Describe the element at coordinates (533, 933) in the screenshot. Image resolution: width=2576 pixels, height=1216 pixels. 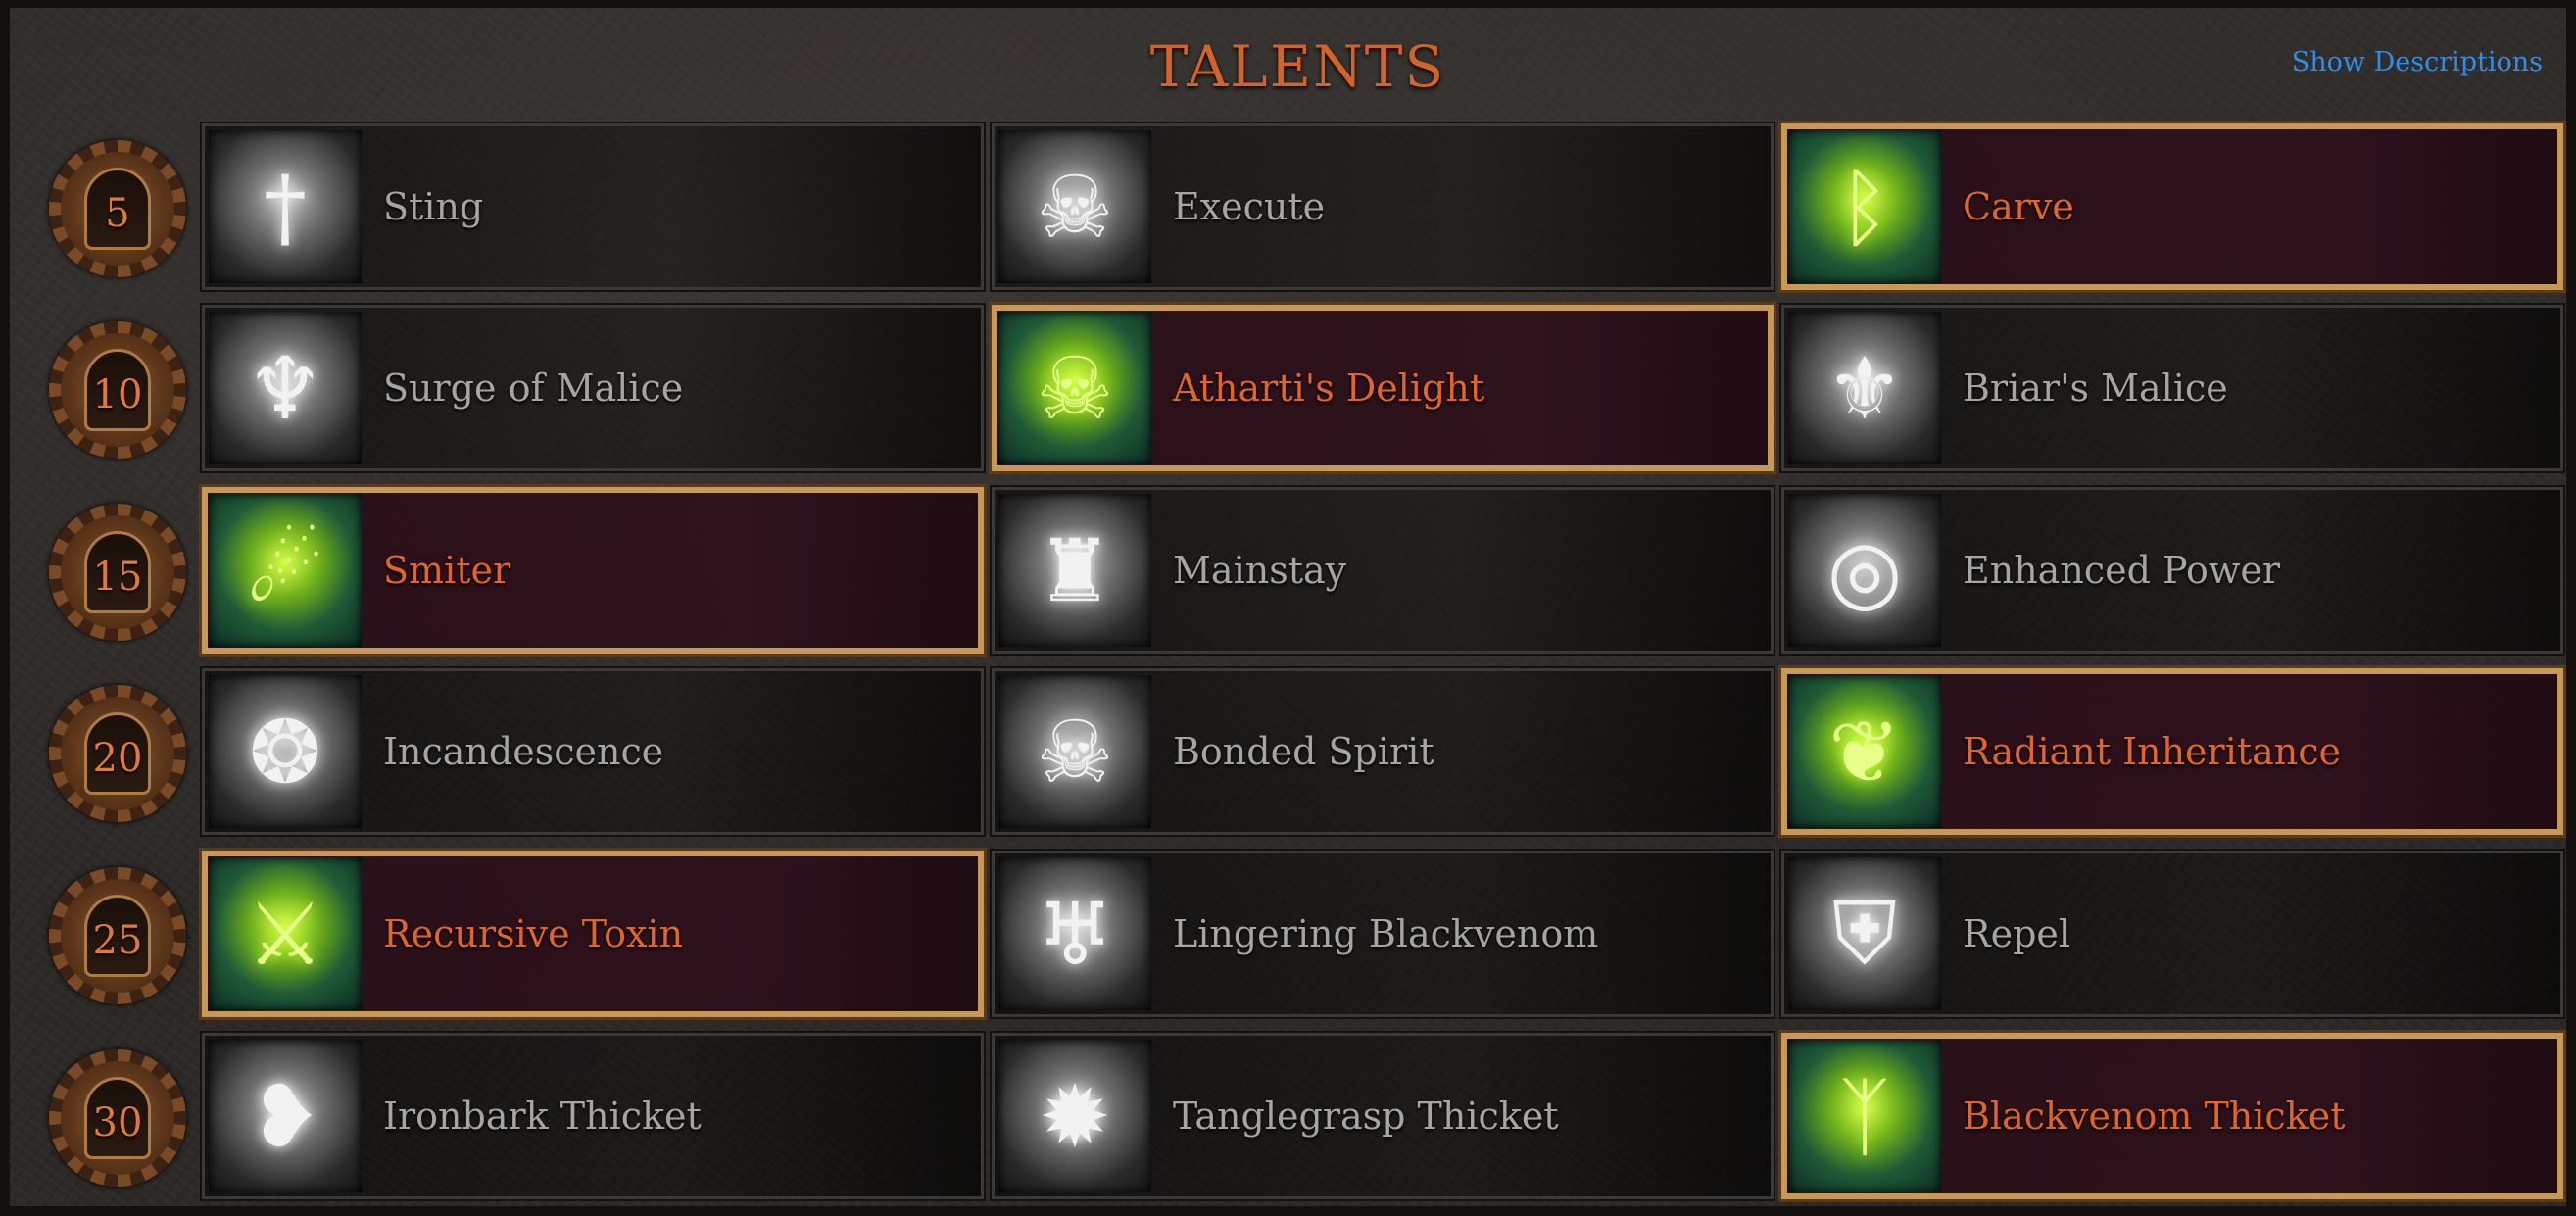
I see `talent-name: Recursive Toxin` at that location.